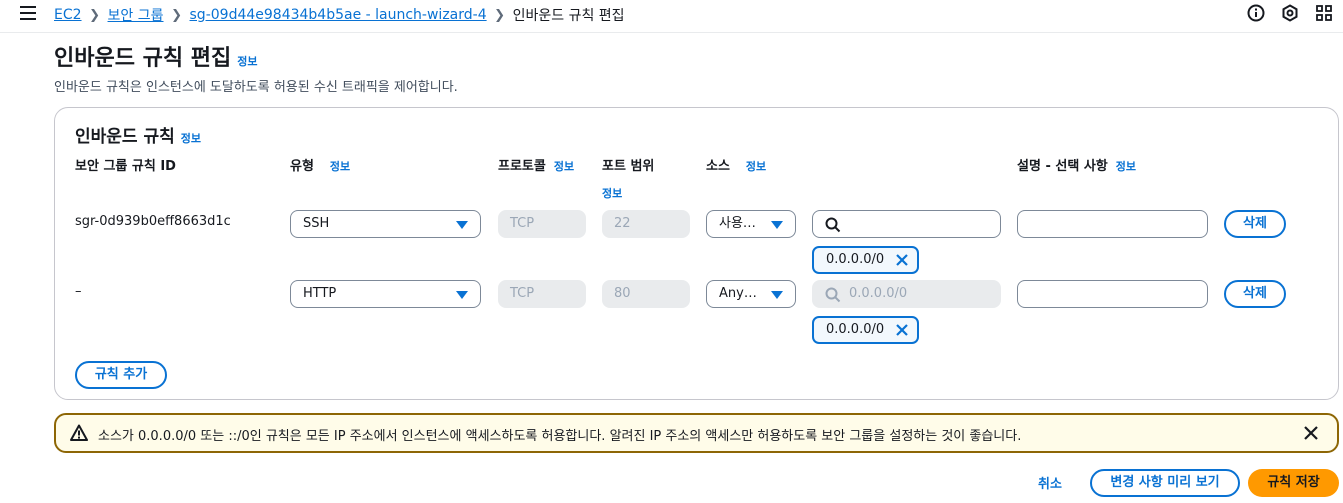 The image size is (1343, 503). What do you see at coordinates (1076, 166) in the screenshot?
I see `col-header-description: 설명 - 선택 사항 정보` at bounding box center [1076, 166].